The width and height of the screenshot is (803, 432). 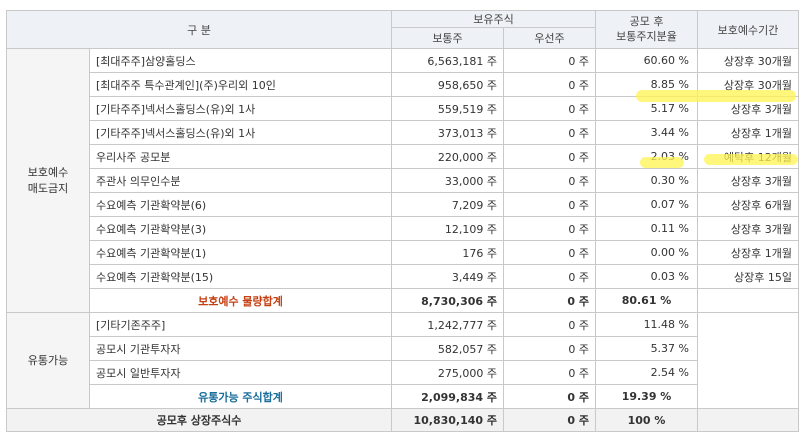 I want to click on row-label: 수요예측 기관확약분(6), so click(x=240, y=204).